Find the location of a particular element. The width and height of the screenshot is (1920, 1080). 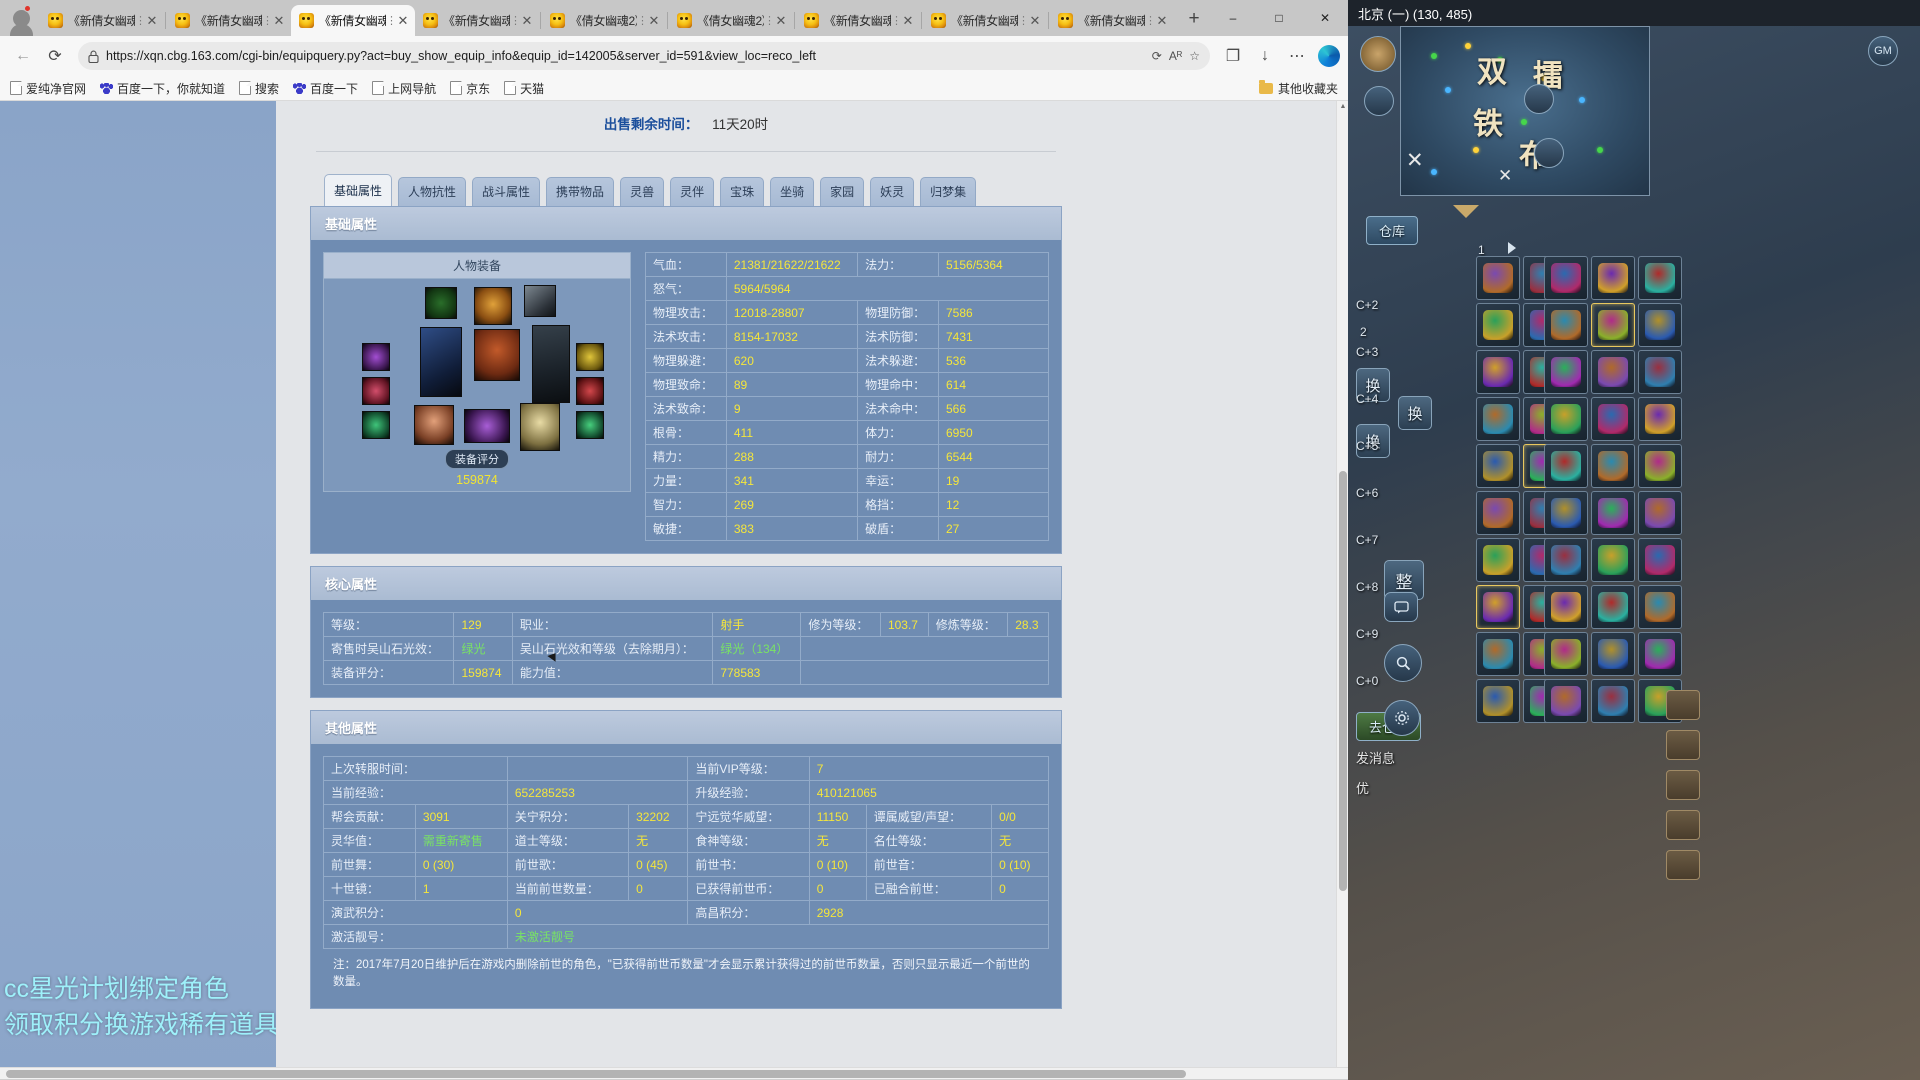

settings-menu-button: ⋯ is located at coordinates (1297, 56).